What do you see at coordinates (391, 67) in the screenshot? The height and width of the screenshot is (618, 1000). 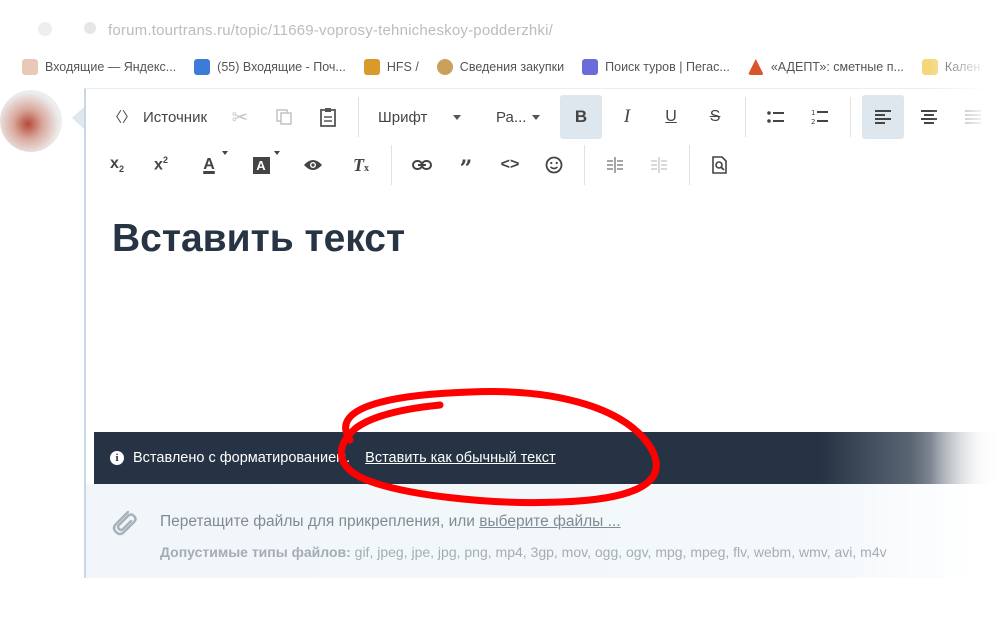 I see `bookmark-item: HFS /` at bounding box center [391, 67].